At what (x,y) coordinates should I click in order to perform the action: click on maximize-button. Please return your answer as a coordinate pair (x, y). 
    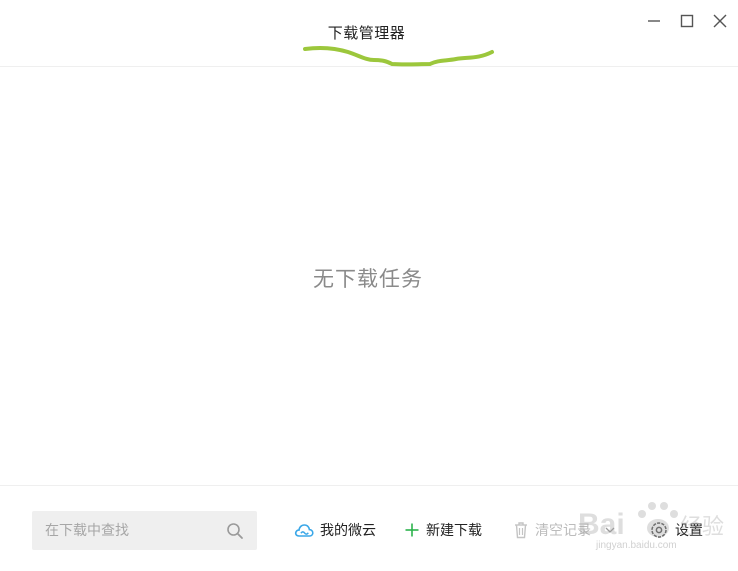
    Looking at the image, I should click on (687, 21).